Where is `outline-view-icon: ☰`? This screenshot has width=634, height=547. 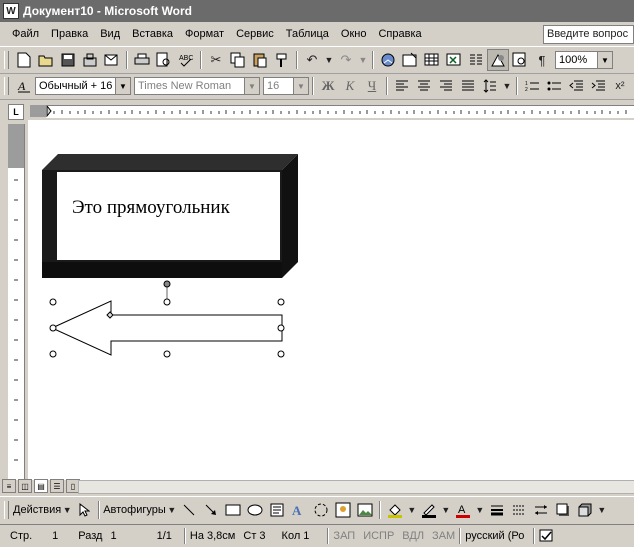 outline-view-icon: ☰ is located at coordinates (57, 486).